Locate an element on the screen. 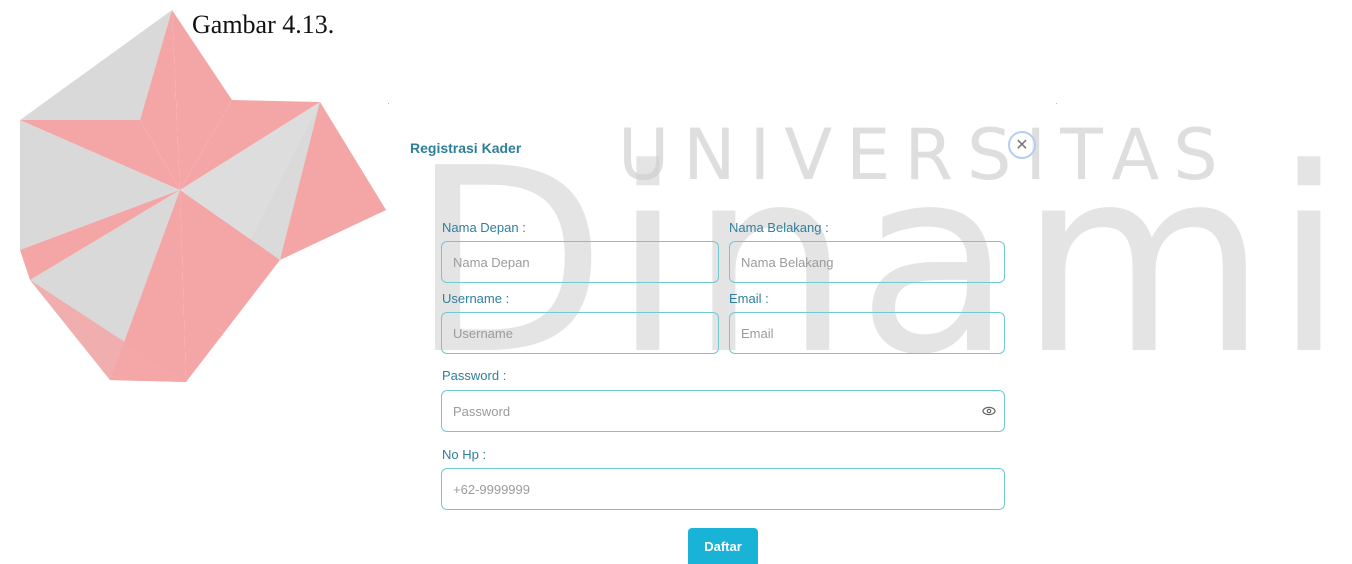  phone-label: No Hp : is located at coordinates (464, 454).